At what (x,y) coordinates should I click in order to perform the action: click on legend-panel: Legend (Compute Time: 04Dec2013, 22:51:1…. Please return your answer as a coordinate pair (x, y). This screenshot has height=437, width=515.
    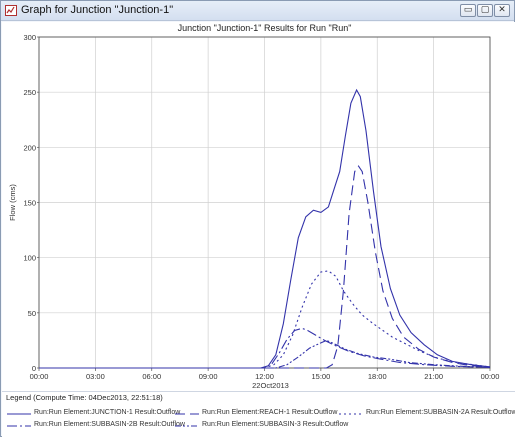
    Looking at the image, I should click on (258, 414).